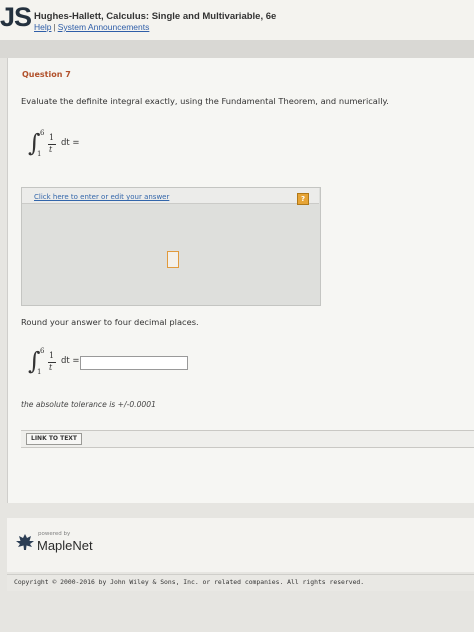 This screenshot has width=474, height=632. Describe the element at coordinates (173, 259) in the screenshot. I see `answer-placeholder-box` at that location.